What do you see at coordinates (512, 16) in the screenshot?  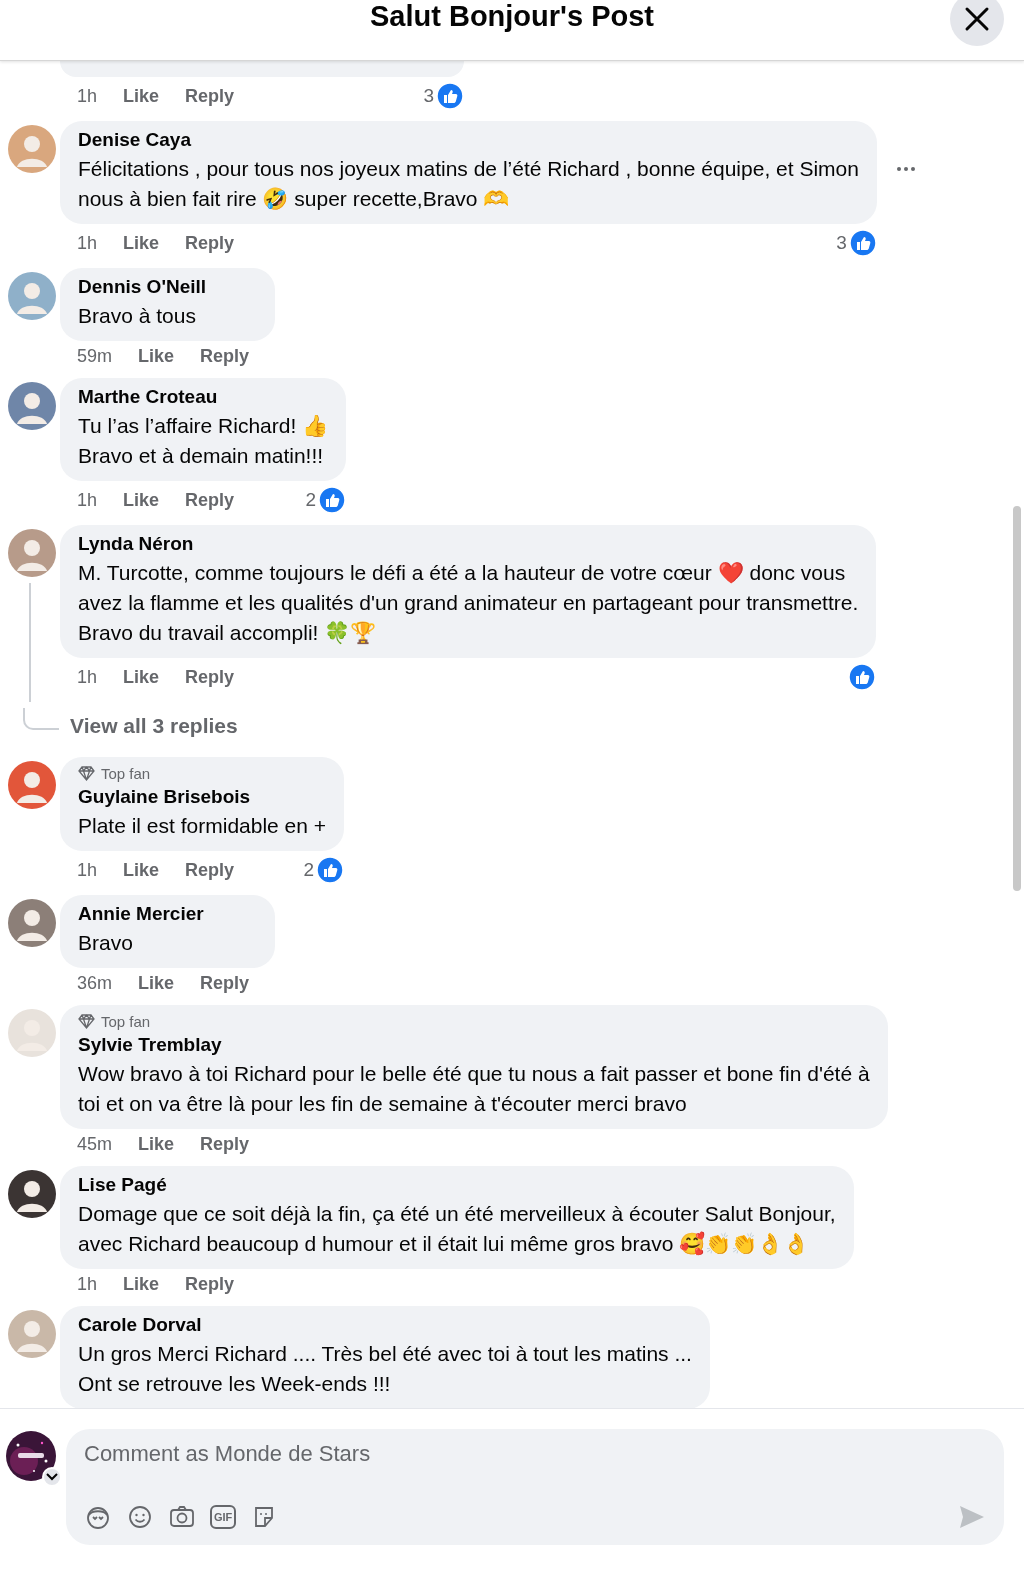 I see `post-title: Salut Bonjour's Post` at bounding box center [512, 16].